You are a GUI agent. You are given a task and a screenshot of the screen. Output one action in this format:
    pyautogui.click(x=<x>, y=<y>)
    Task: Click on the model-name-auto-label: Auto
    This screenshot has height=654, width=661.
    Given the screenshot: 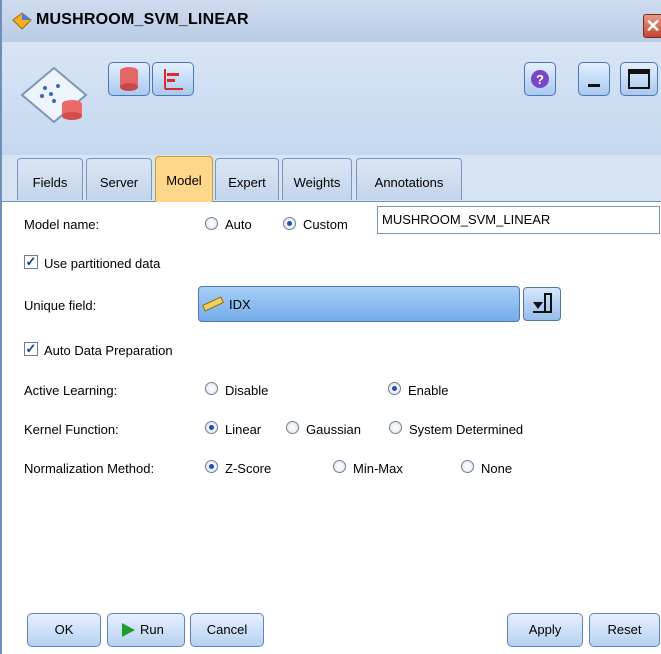 What is the action you would take?
    pyautogui.click(x=238, y=224)
    